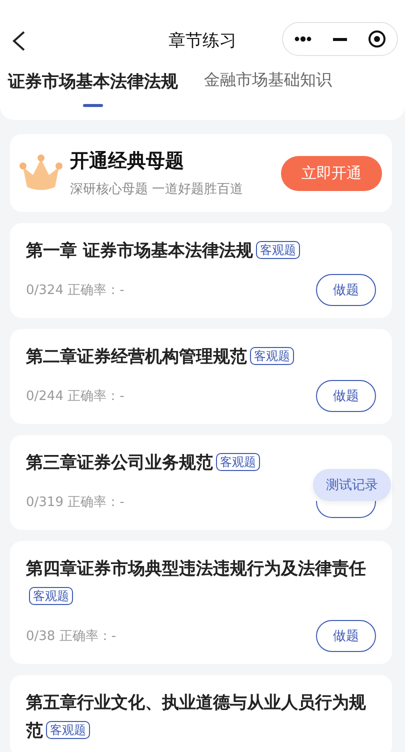  I want to click on crown-icon, so click(41, 173).